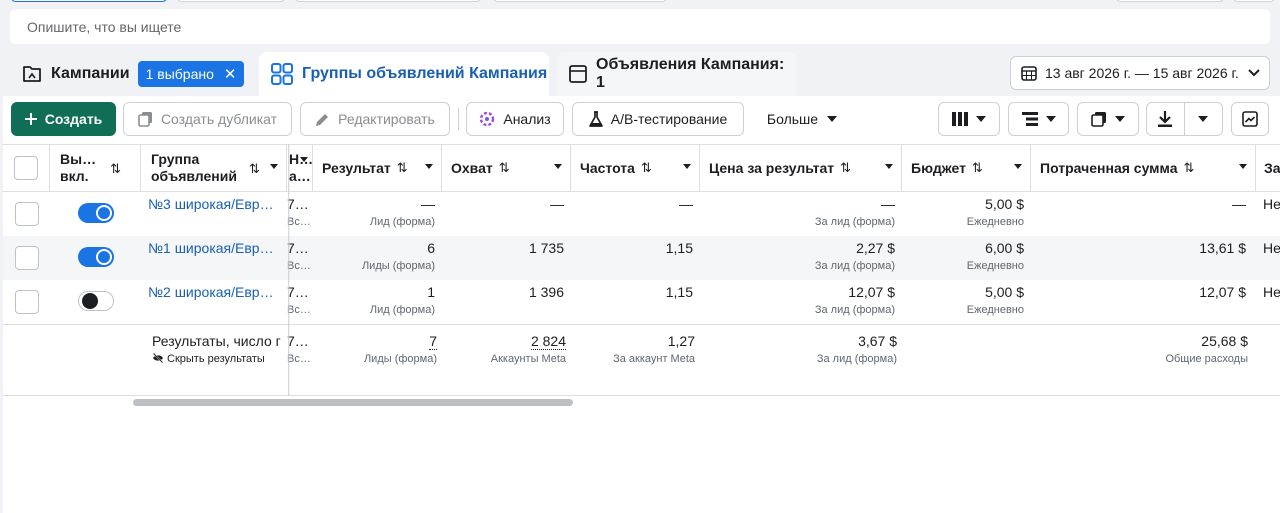 Image resolution: width=1280 pixels, height=513 pixels. I want to click on summary-frequency-sub: За аккаунт Meta, so click(654, 359).